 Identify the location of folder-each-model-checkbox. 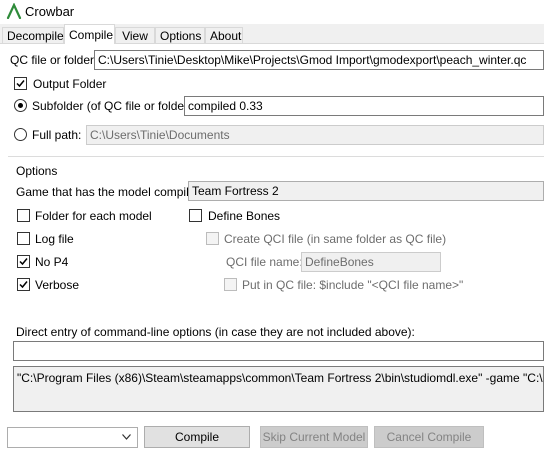
(23, 215).